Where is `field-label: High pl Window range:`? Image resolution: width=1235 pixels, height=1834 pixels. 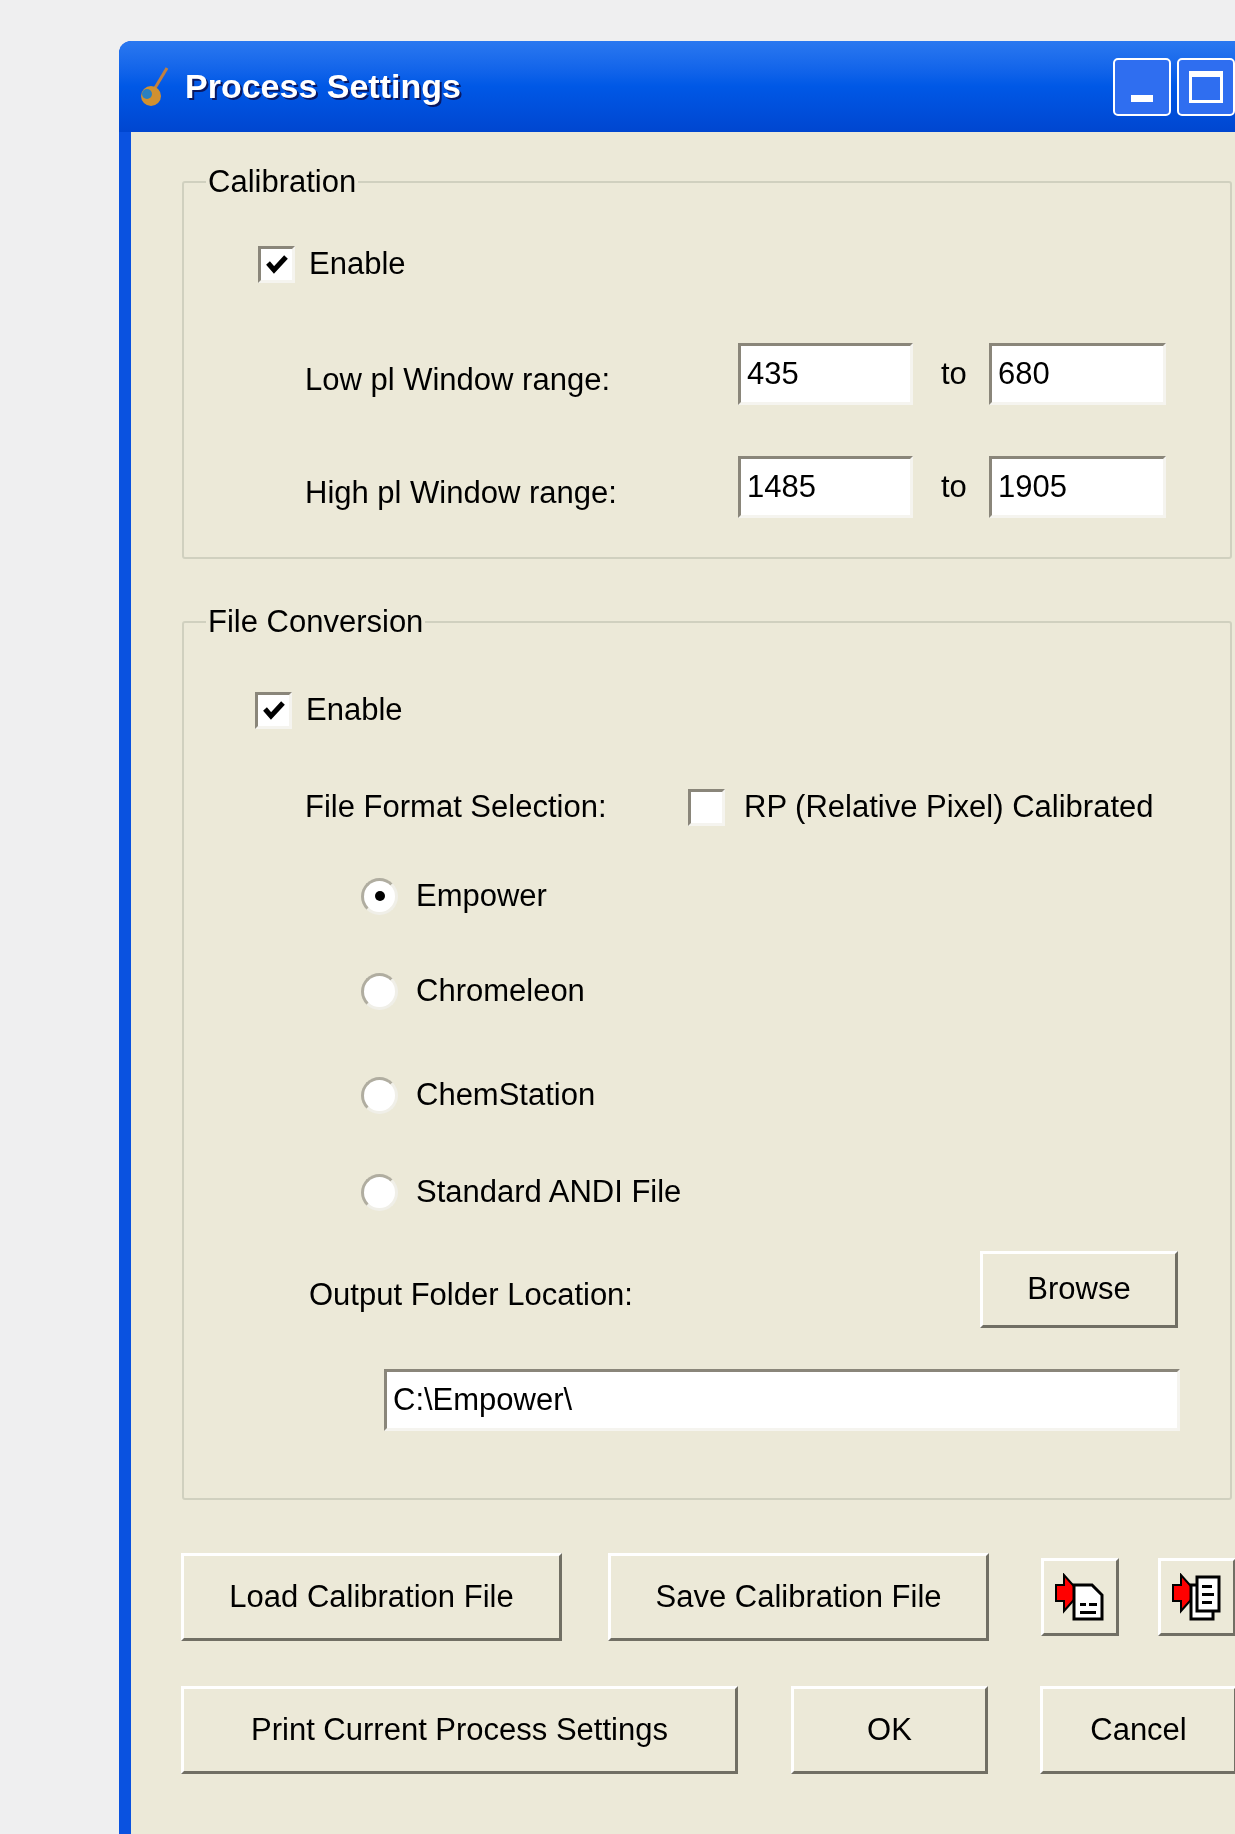
field-label: High pl Window range: is located at coordinates (461, 492).